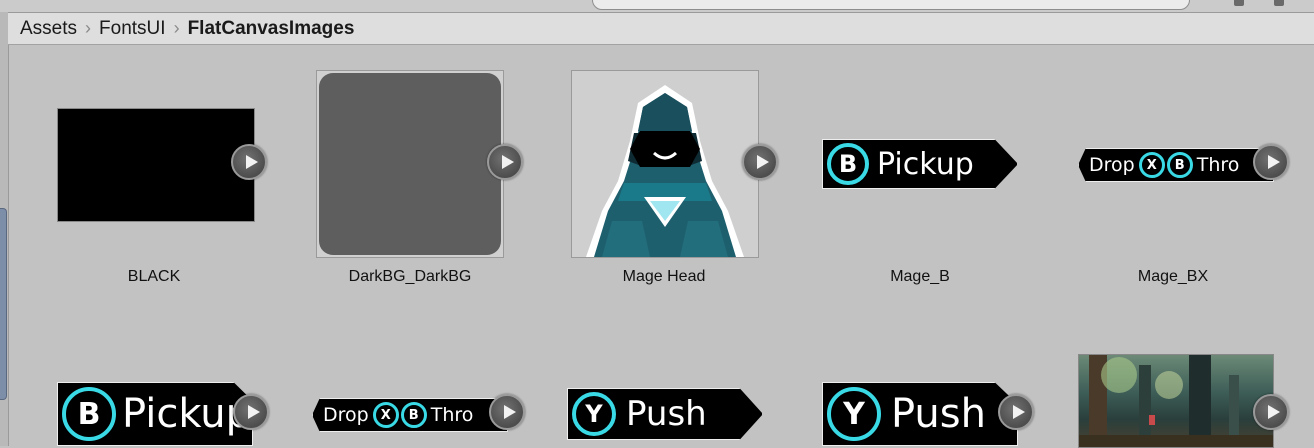 The width and height of the screenshot is (1314, 448). What do you see at coordinates (664, 276) in the screenshot?
I see `asset-label: Mage Head` at bounding box center [664, 276].